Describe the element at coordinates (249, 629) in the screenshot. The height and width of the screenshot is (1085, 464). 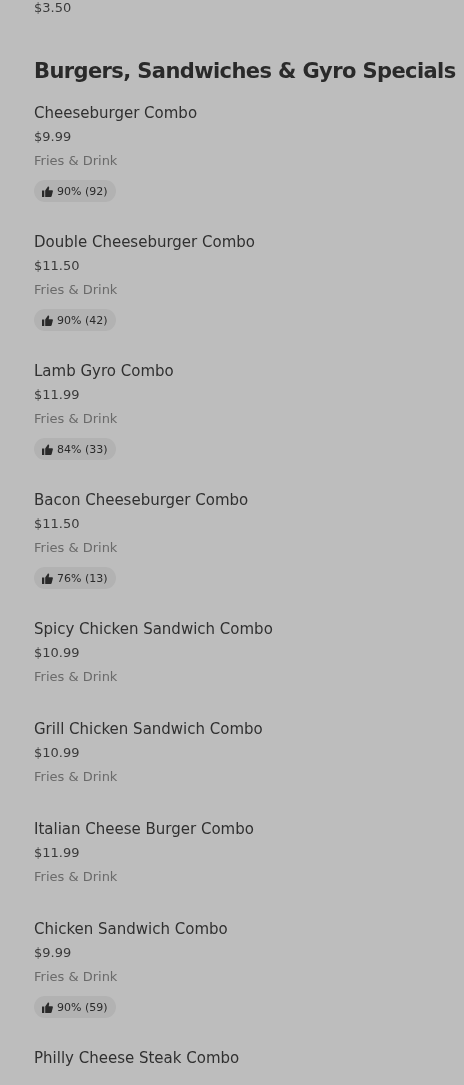
I see `item-name: Spicy Chicken Sandwich Combo` at that location.